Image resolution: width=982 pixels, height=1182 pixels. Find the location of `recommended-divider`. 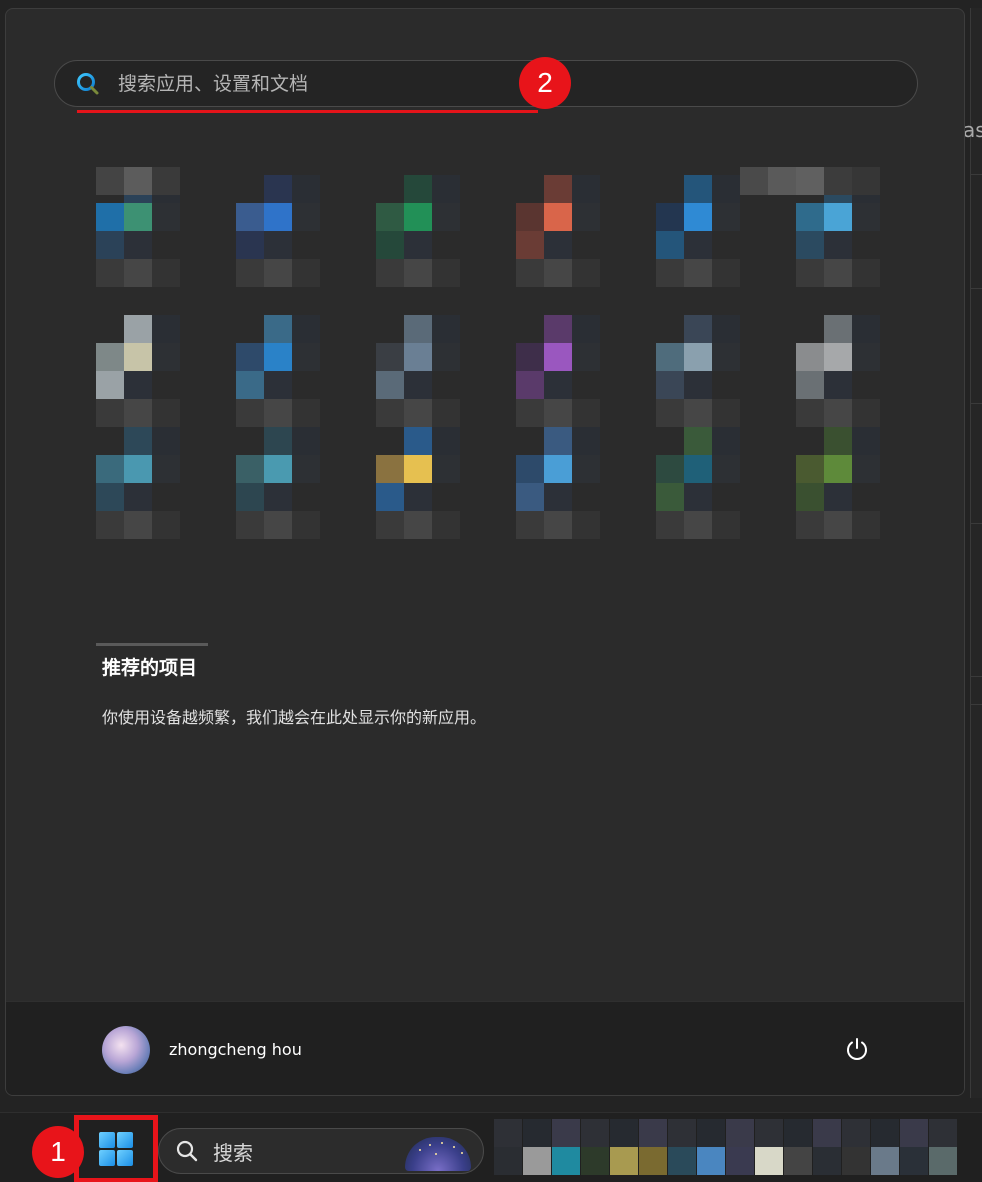

recommended-divider is located at coordinates (152, 644).